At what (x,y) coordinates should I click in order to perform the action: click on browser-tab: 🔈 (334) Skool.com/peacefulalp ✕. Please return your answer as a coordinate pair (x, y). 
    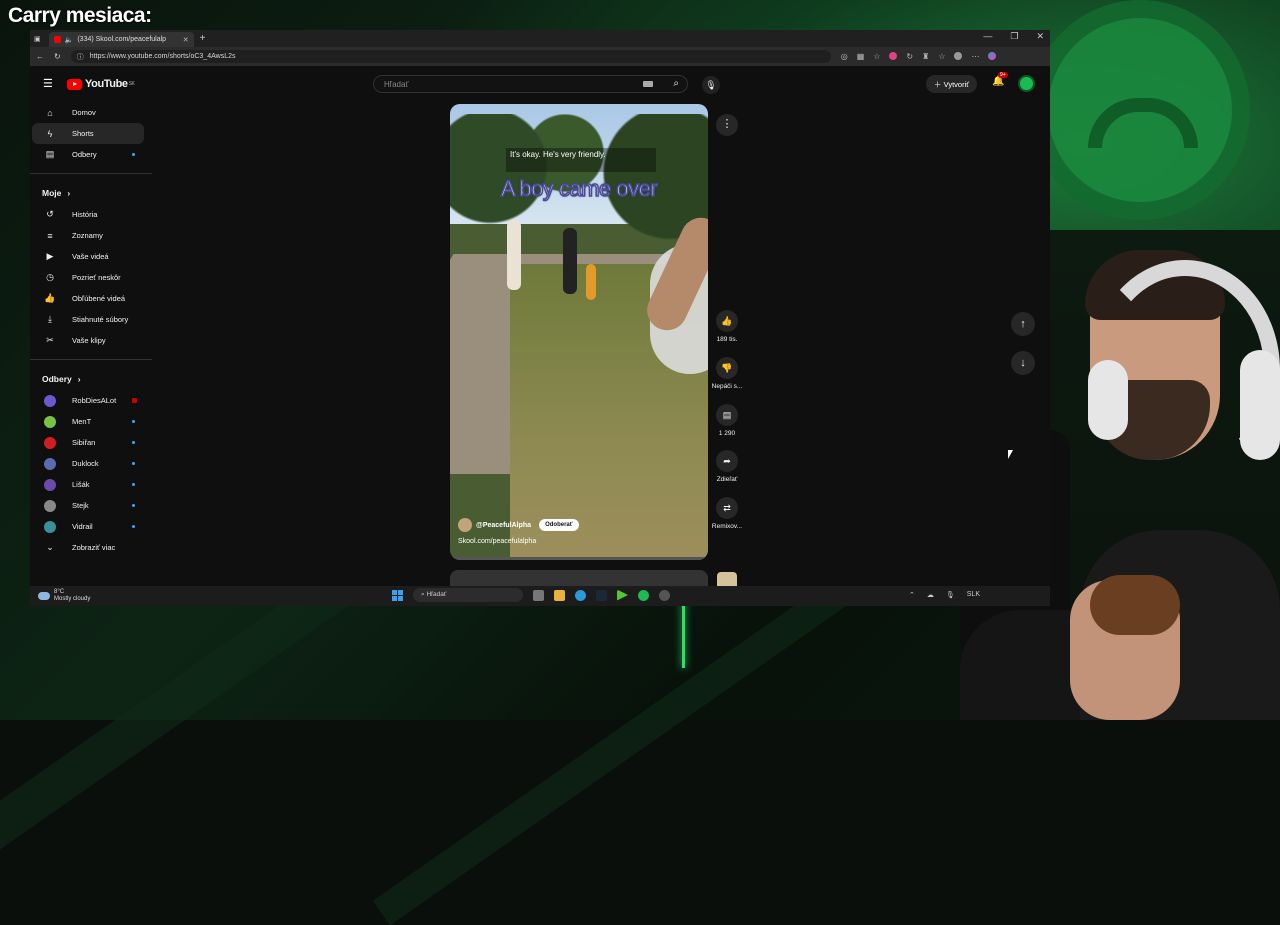
    Looking at the image, I should click on (121, 39).